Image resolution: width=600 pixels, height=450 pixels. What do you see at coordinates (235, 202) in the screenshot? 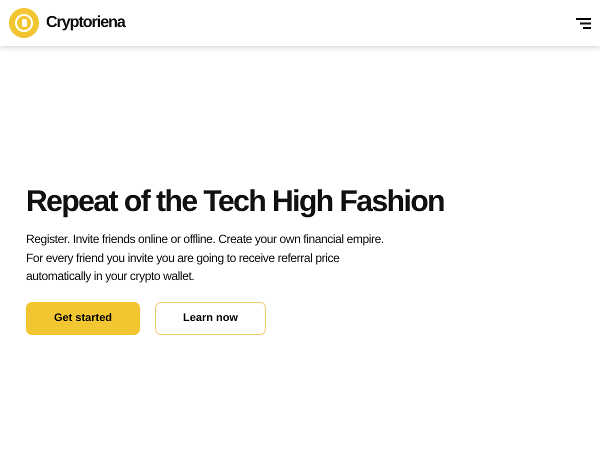
I see `hero-heading: Repeat of the Tech High Fashion` at bounding box center [235, 202].